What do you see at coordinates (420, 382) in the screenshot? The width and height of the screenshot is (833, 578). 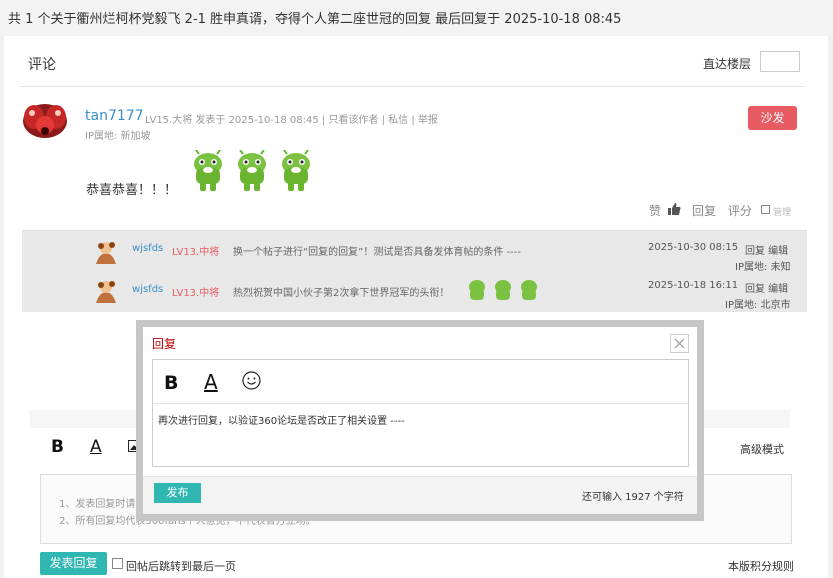 I see `dialog-toolbar` at bounding box center [420, 382].